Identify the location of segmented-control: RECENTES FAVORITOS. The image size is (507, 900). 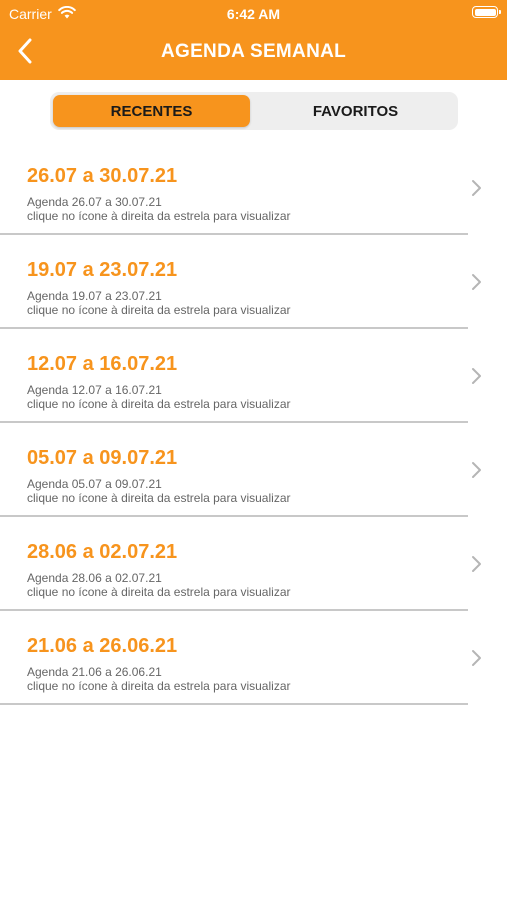
(254, 111).